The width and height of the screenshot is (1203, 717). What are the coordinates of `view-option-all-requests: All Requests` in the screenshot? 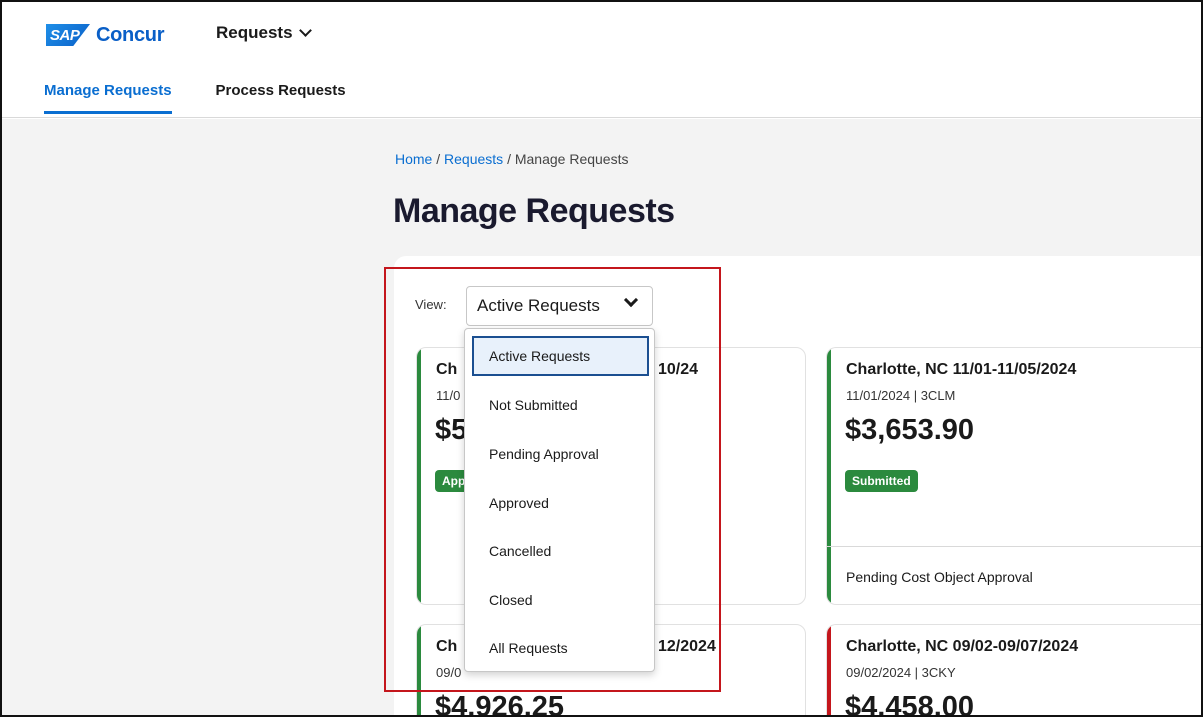 It's located at (559, 648).